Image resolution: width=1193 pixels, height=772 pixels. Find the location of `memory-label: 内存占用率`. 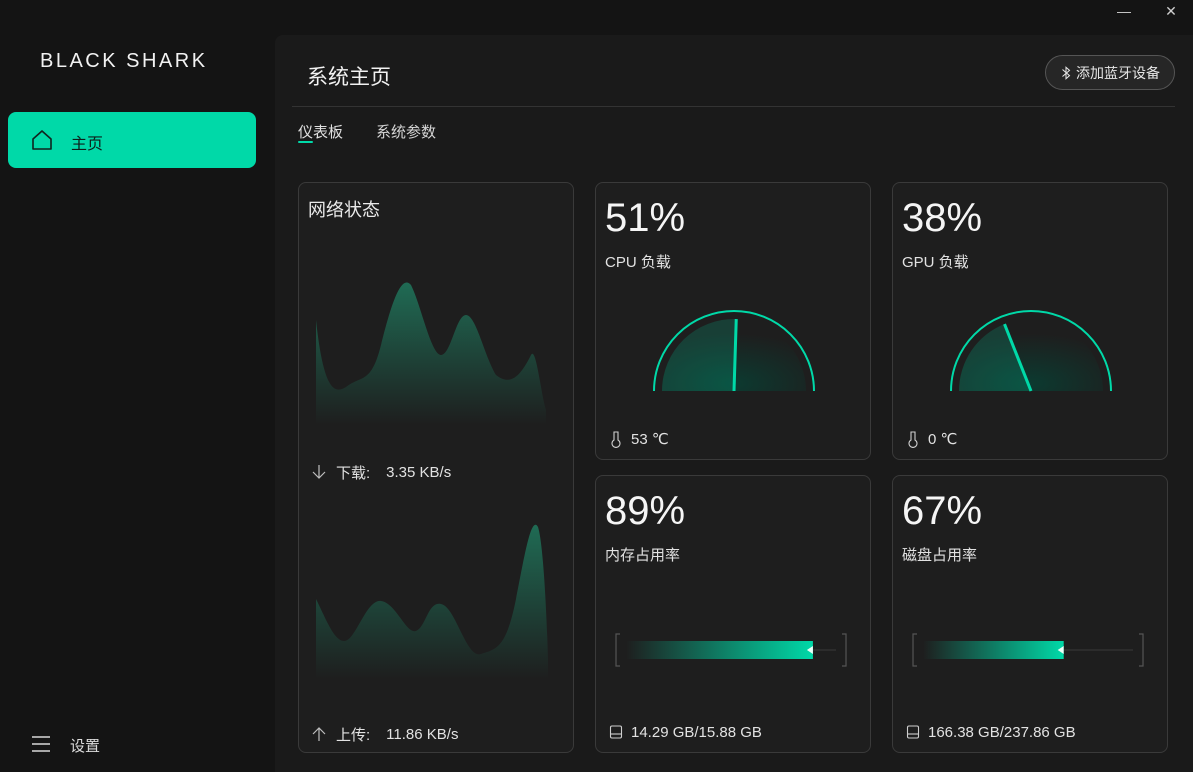

memory-label: 内存占用率 is located at coordinates (643, 555).